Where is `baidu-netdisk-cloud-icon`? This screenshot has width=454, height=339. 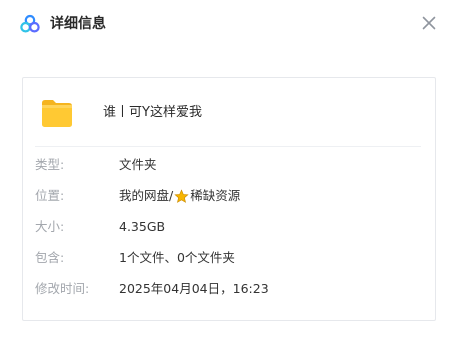
baidu-netdisk-cloud-icon is located at coordinates (30, 23).